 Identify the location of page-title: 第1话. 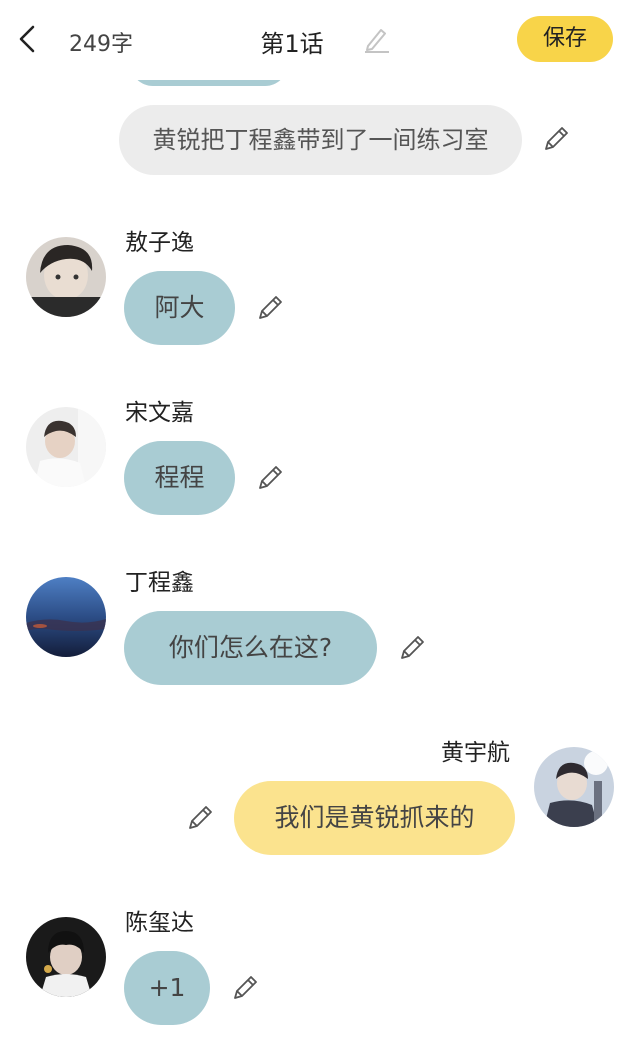
(292, 44).